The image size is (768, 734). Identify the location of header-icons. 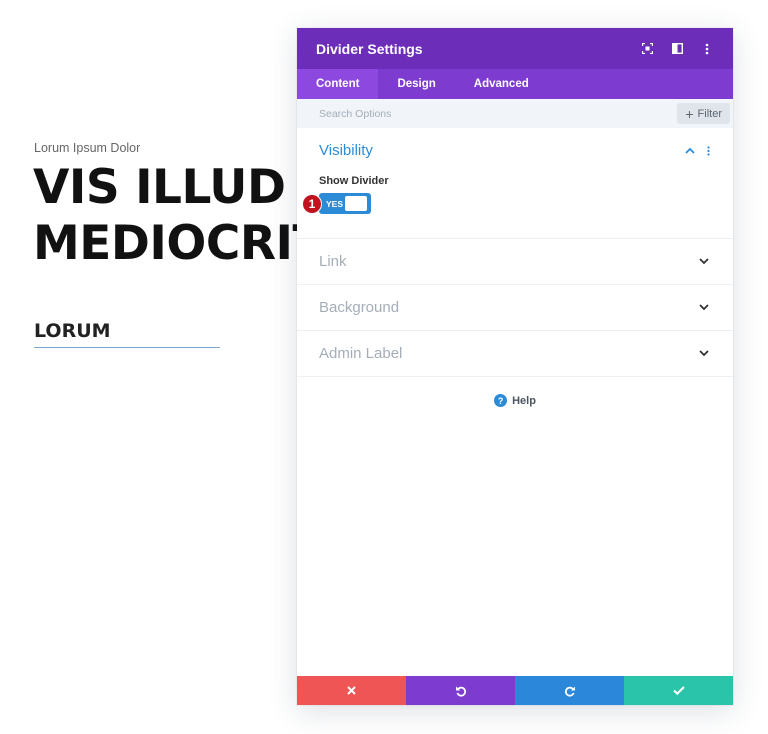
(677, 49).